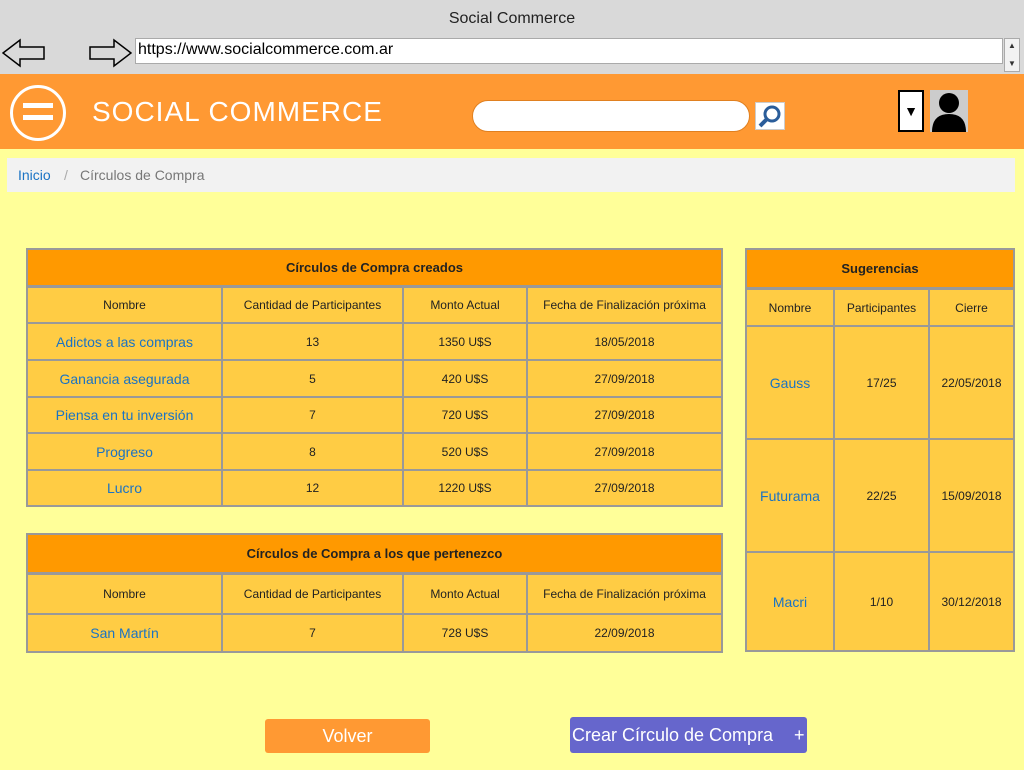 Image resolution: width=1024 pixels, height=770 pixels. Describe the element at coordinates (882, 601) in the screenshot. I see `participants-cell: 1/10` at that location.